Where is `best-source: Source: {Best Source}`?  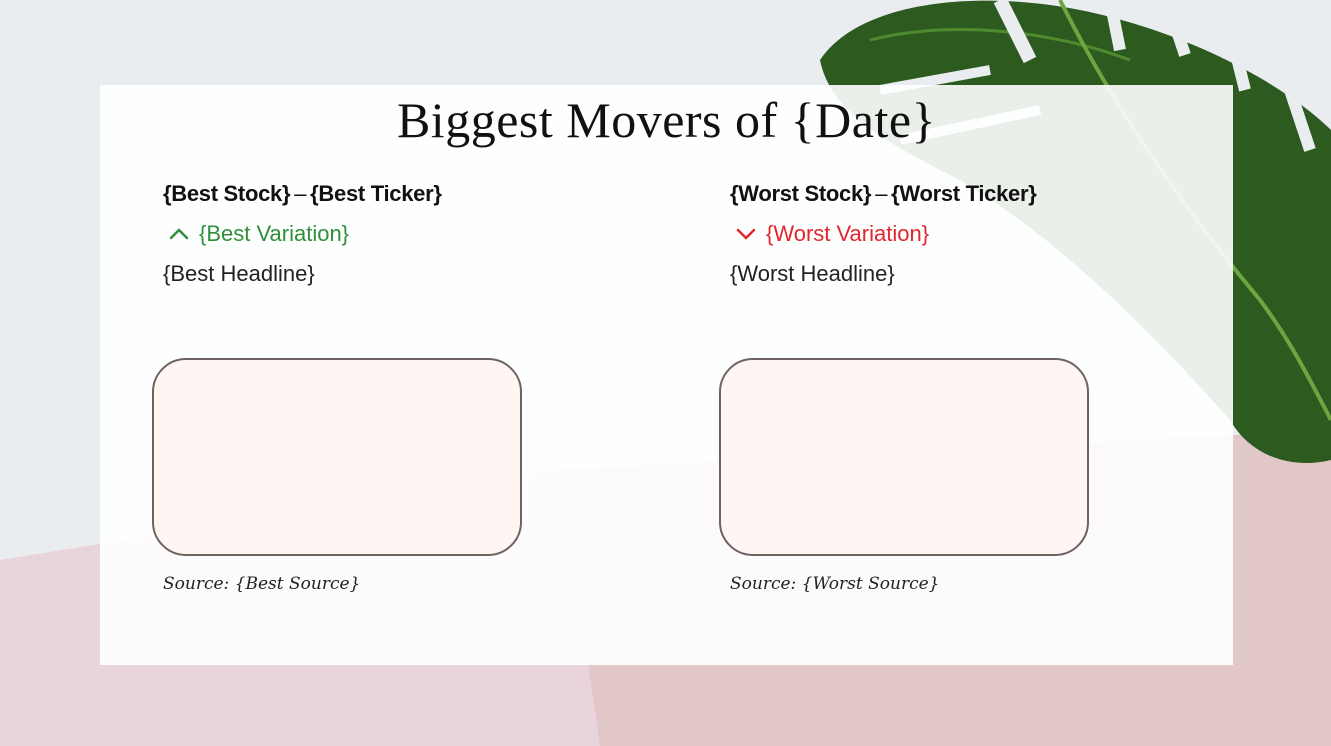 best-source: Source: {Best Source} is located at coordinates (262, 584).